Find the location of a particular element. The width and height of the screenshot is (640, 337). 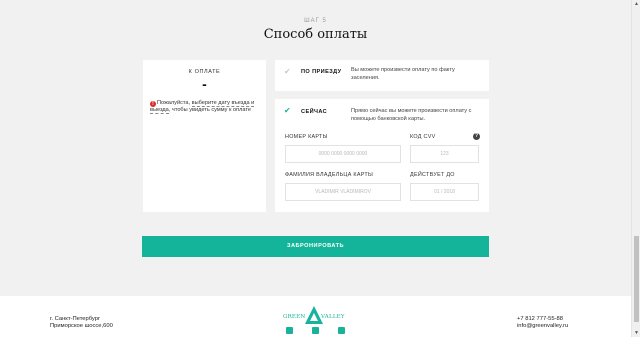

footer-address: г. Санкт-Петербург Приморское шоссе,600 is located at coordinates (81, 323).